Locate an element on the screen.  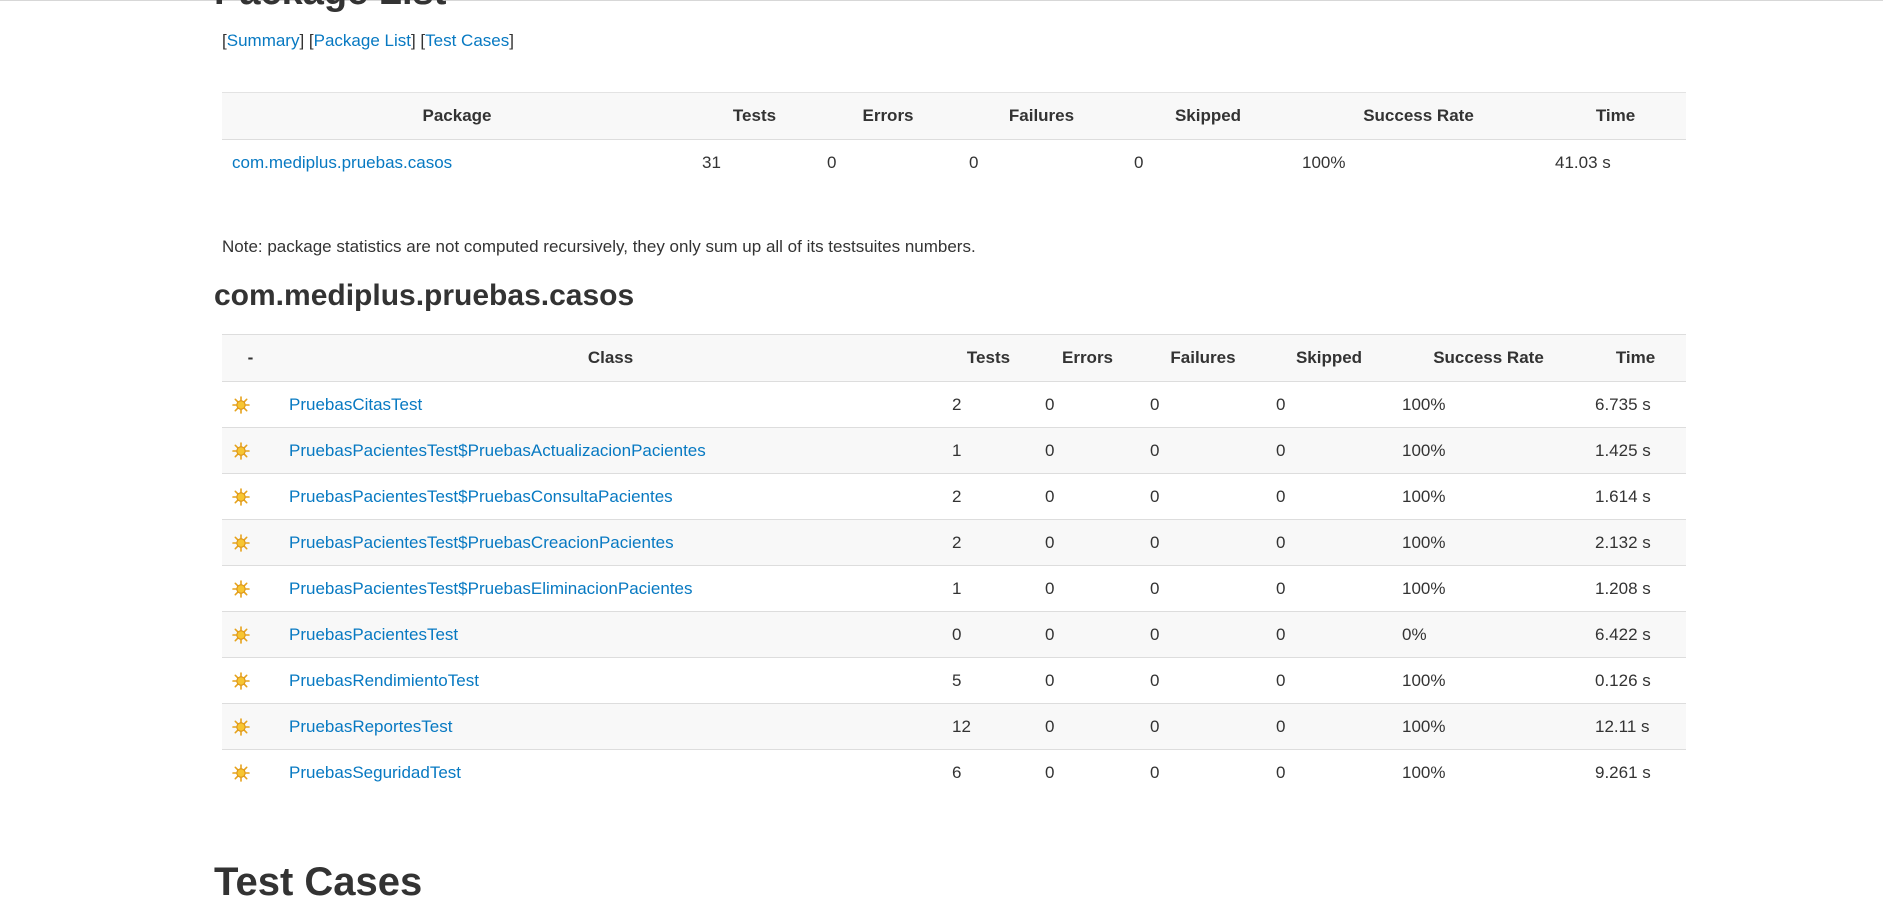
section-nav: [Summary] [Package List] [Test Cases] is located at coordinates (368, 40).